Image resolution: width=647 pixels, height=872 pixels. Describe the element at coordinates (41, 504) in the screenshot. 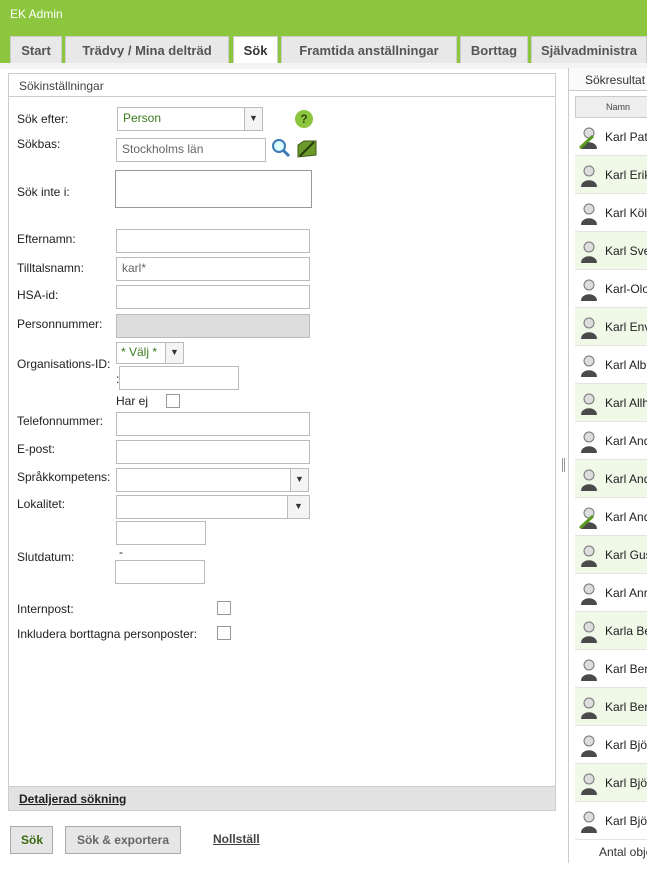

I see `lokalitet-label: Lokalitet:` at that location.